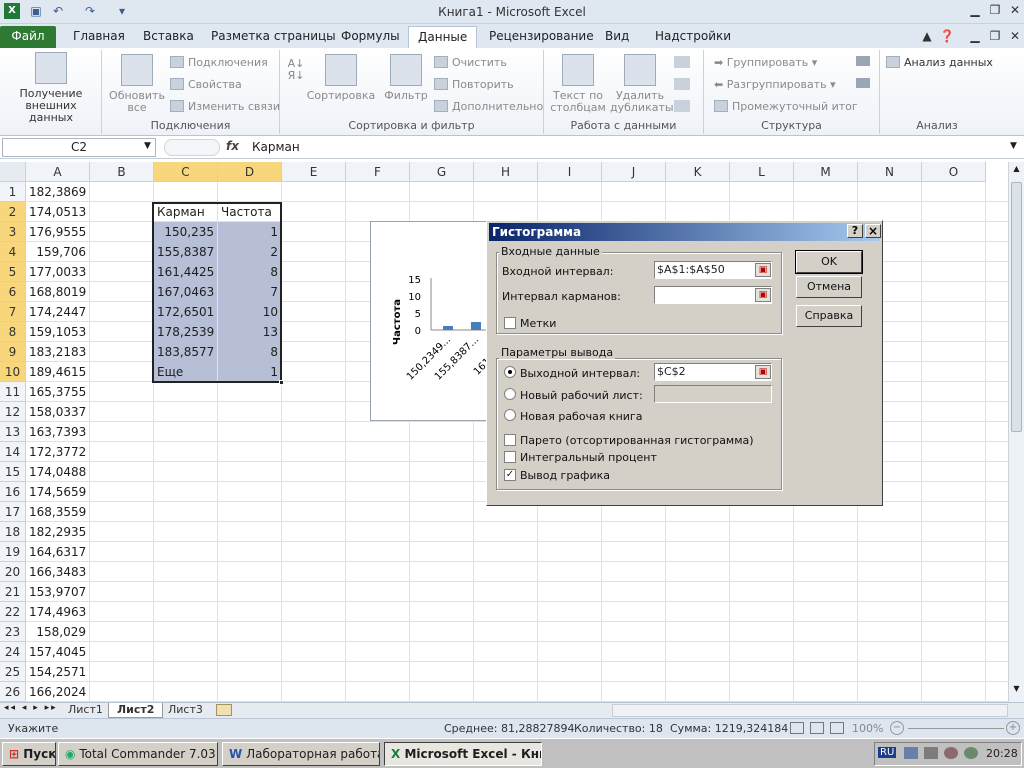  I want to click on cell-a: 174,4963, so click(57, 612).